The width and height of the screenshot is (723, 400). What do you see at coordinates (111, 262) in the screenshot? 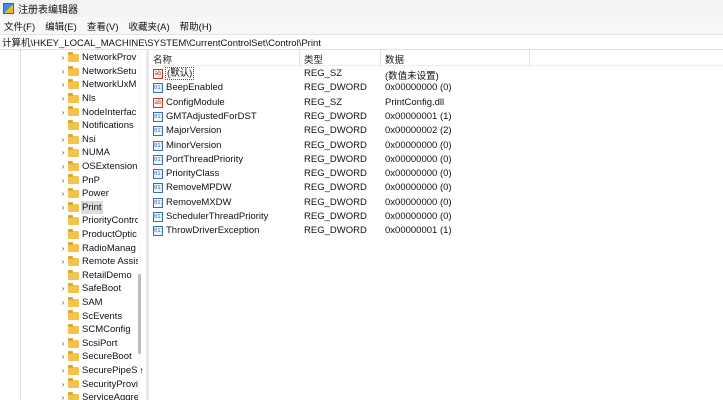
I see `tree-item-label: Remote Assis` at bounding box center [111, 262].